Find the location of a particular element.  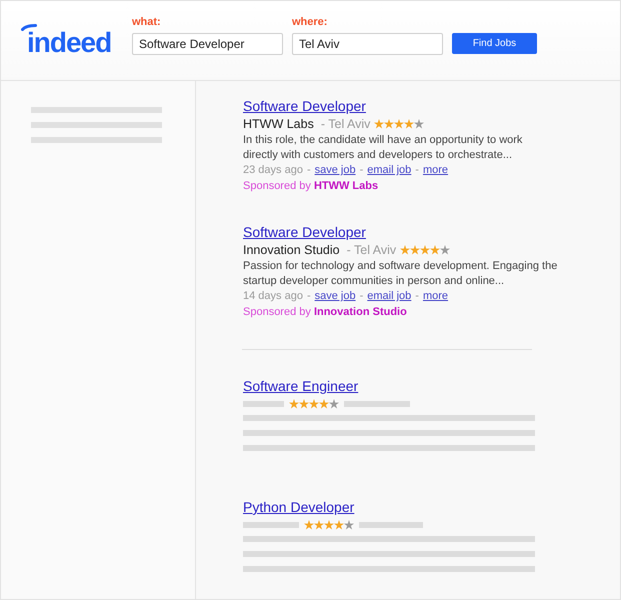

company-name: HTWW Labs is located at coordinates (278, 124).